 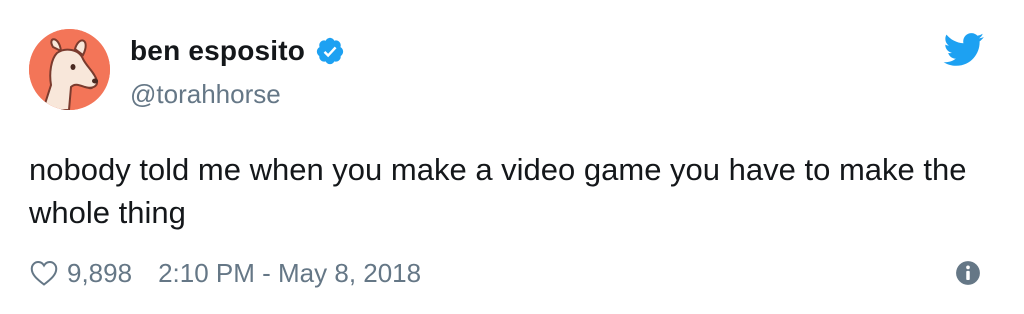 I want to click on author-handle: @torahhorse, so click(x=205, y=94).